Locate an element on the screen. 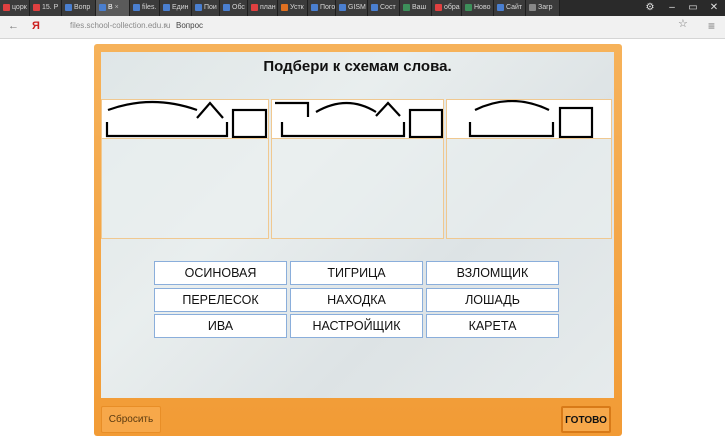  yandex-logo-icon: Я is located at coordinates (36, 26).